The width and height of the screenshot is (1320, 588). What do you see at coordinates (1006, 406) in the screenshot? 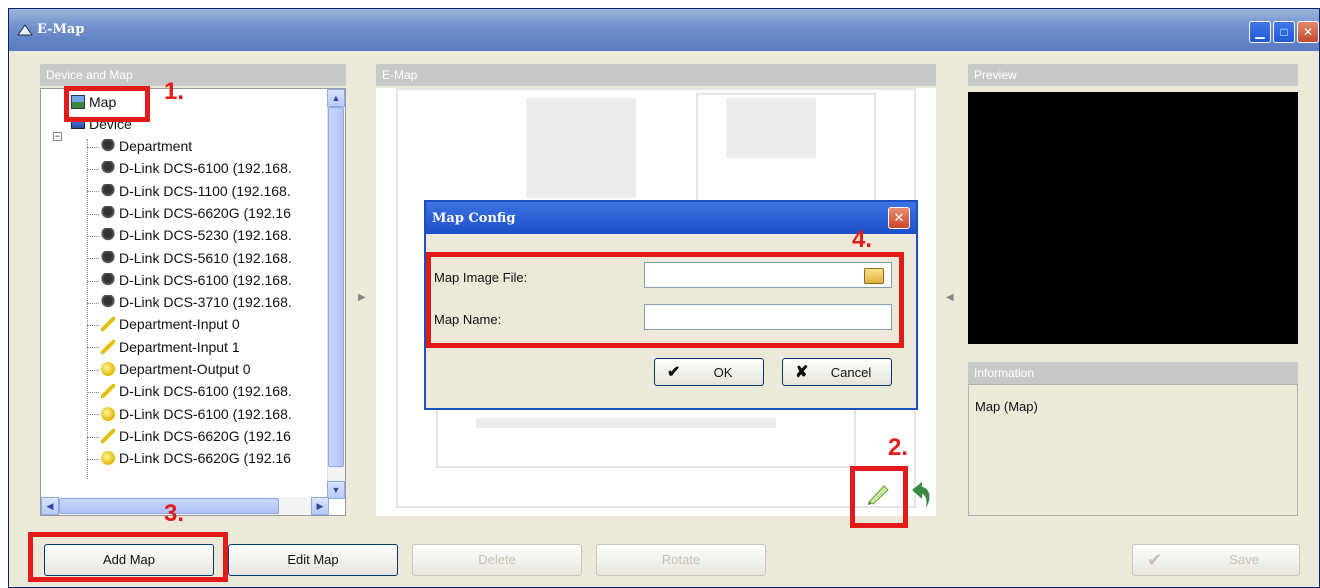
I see `information-text: Map (Map)` at bounding box center [1006, 406].